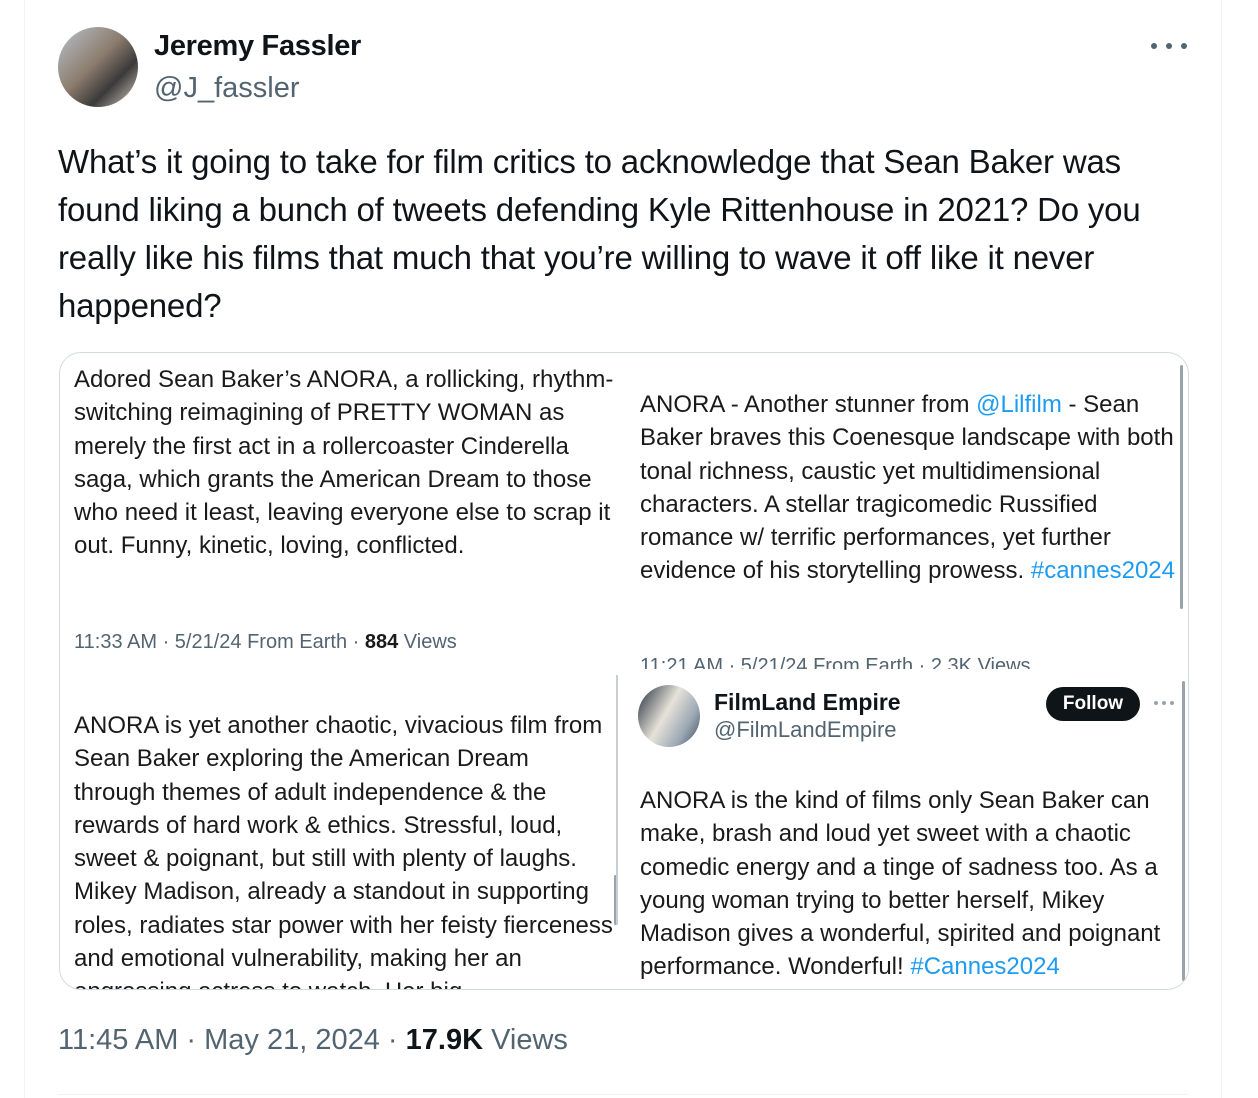 The image size is (1258, 1098). I want to click on filmland-name: FilmLand Empire, so click(807, 702).